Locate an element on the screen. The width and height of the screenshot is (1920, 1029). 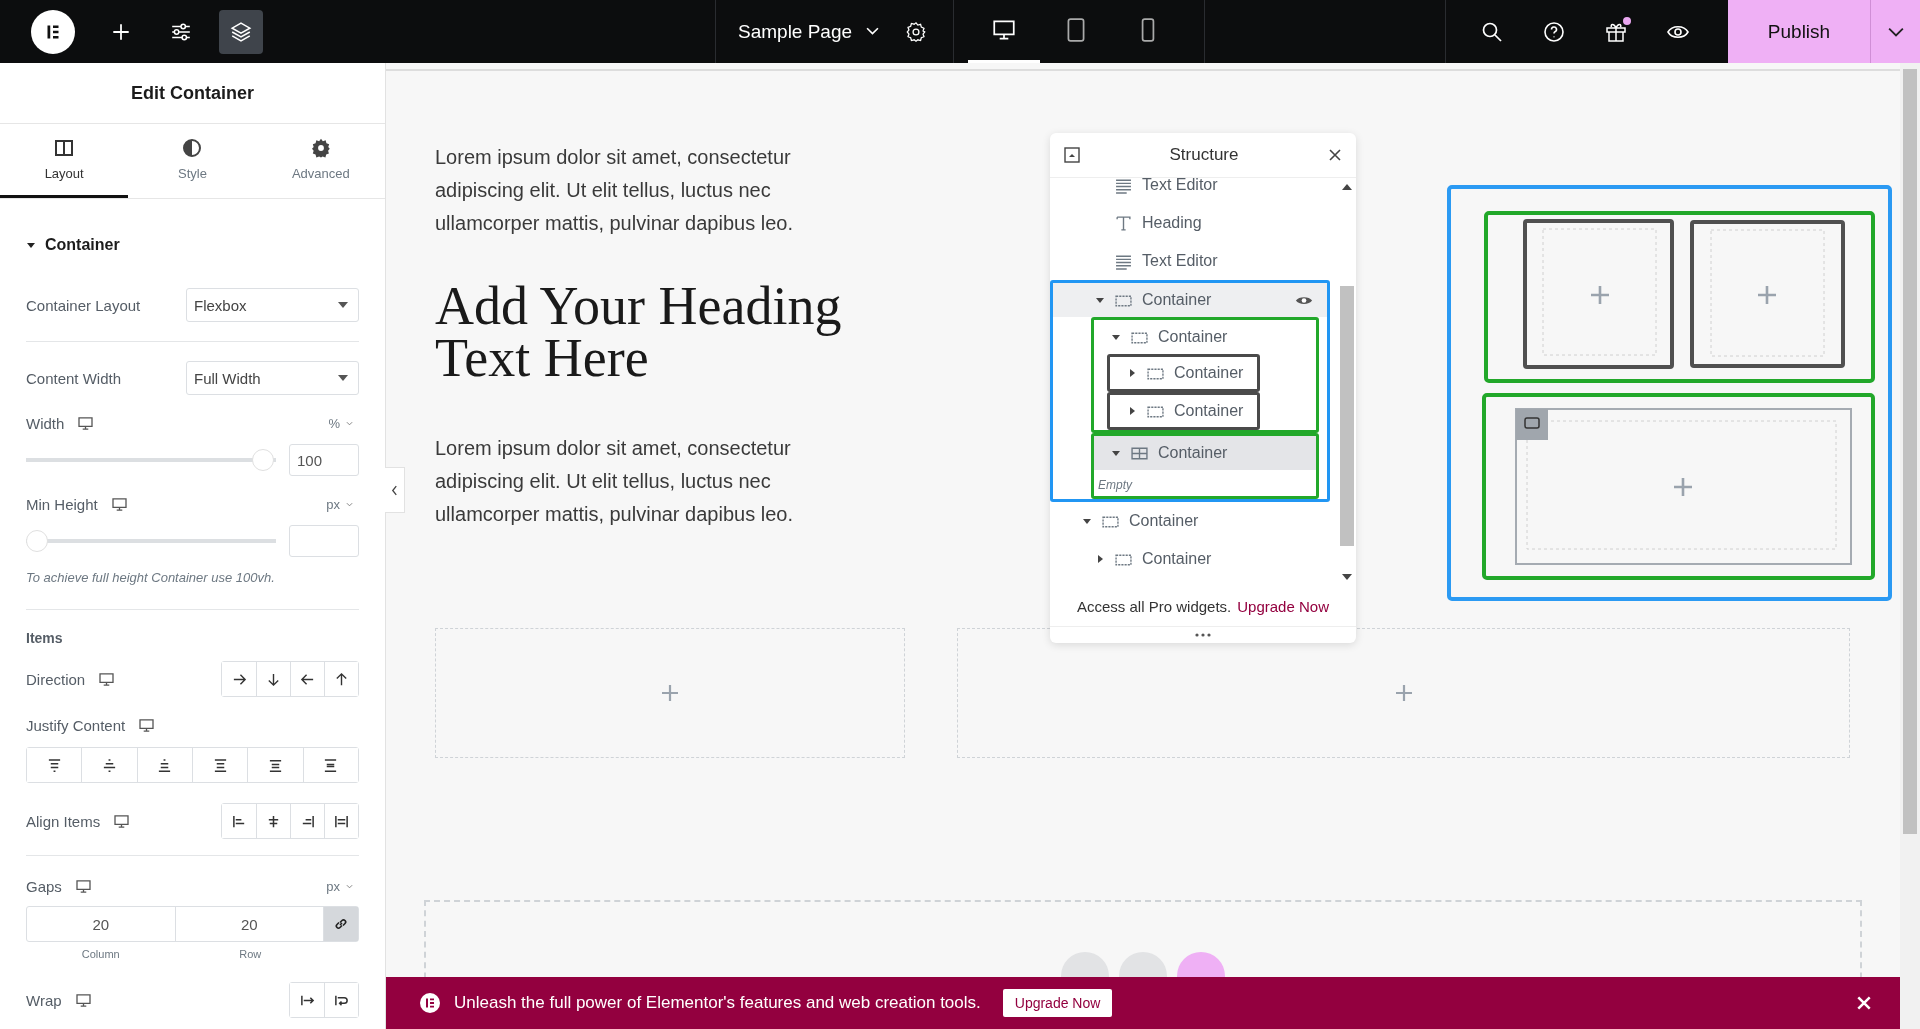
wrap-button is located at coordinates (341, 1000).